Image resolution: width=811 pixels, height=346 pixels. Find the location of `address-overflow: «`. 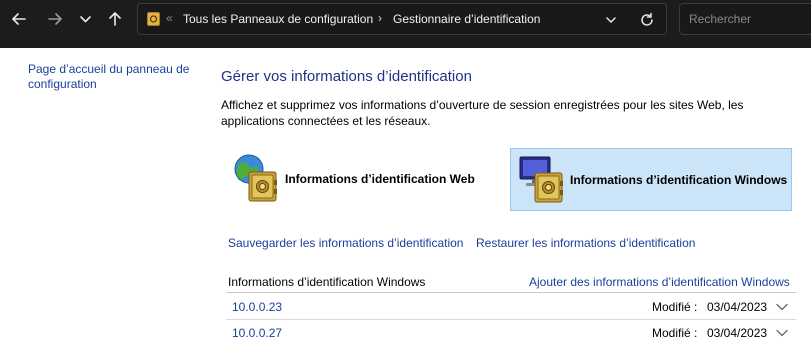

address-overflow: « is located at coordinates (169, 18).